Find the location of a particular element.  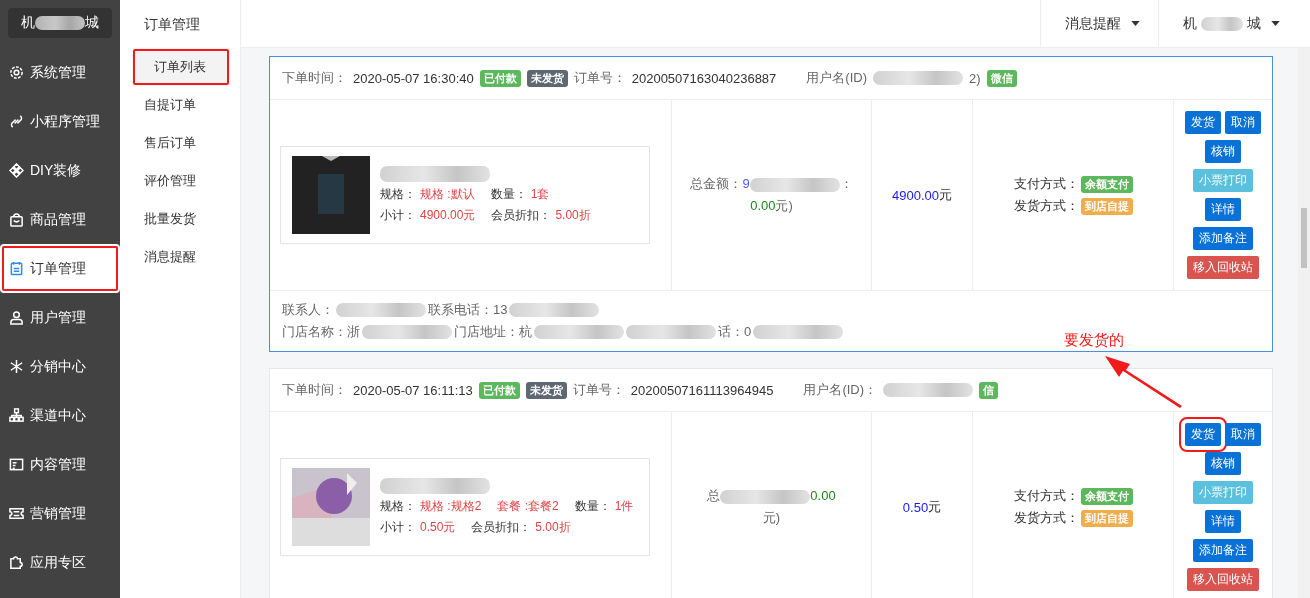

discount-label: 会员折扣： is located at coordinates (501, 527).